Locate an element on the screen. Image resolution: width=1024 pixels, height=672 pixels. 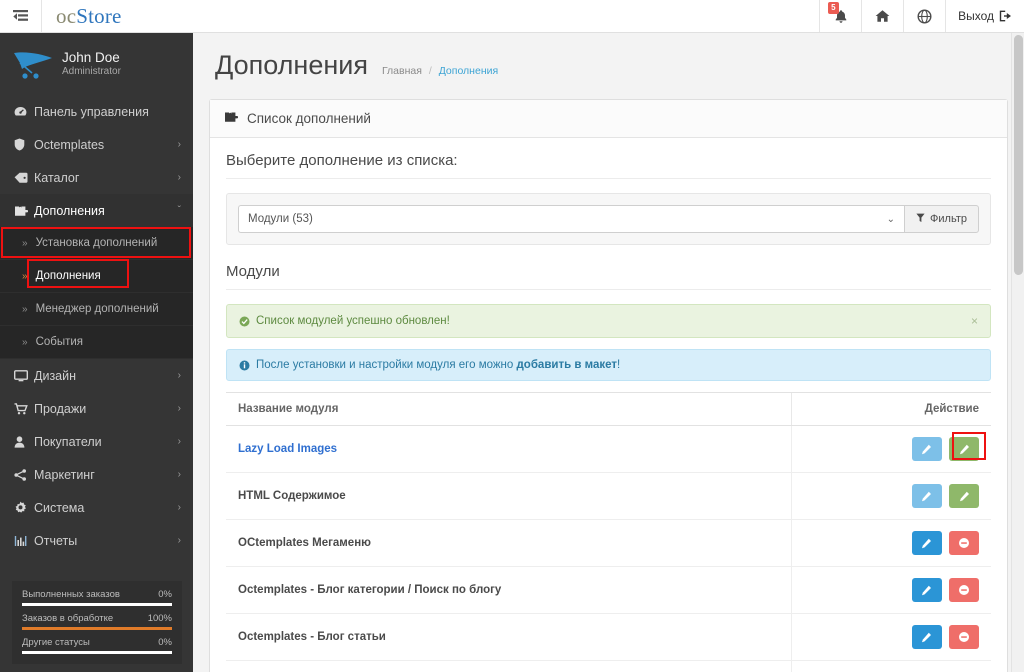
sidebar-label: Дополнения is located at coordinates (69, 210).